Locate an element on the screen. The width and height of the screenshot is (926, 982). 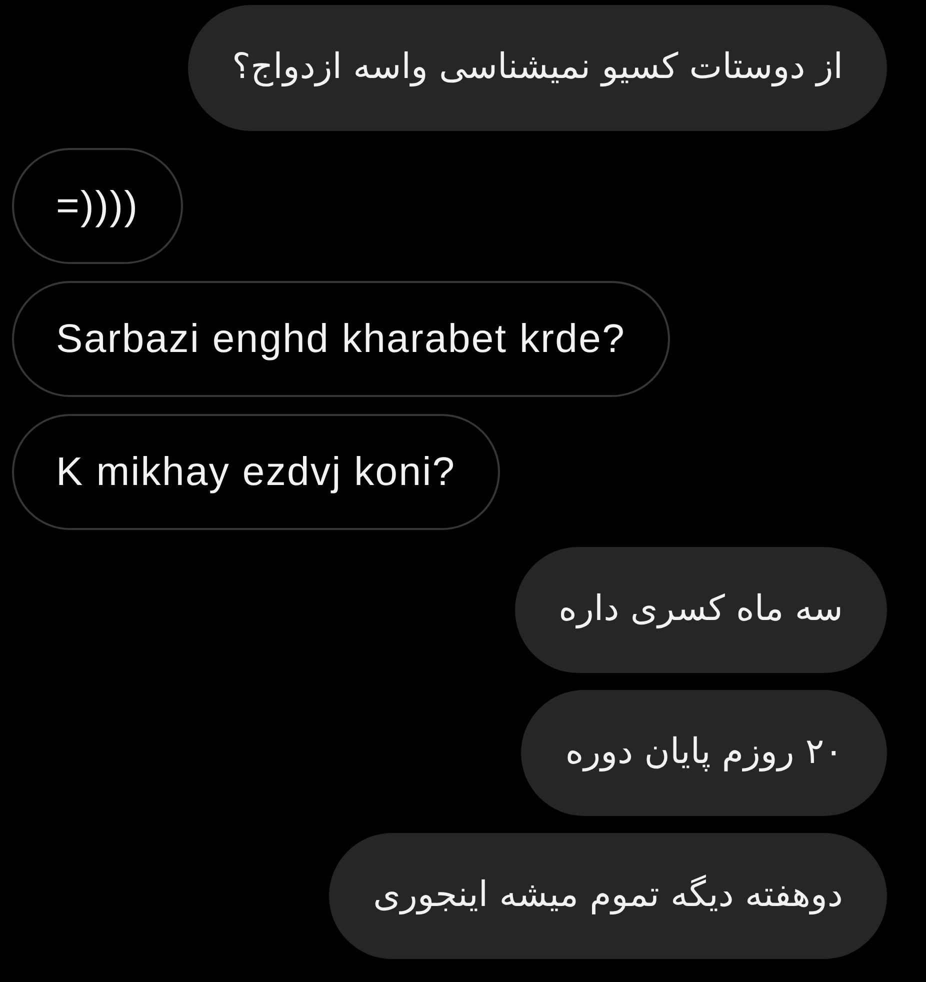
message-text: Sarbazi enghd kharabet krde? is located at coordinates (341, 339).